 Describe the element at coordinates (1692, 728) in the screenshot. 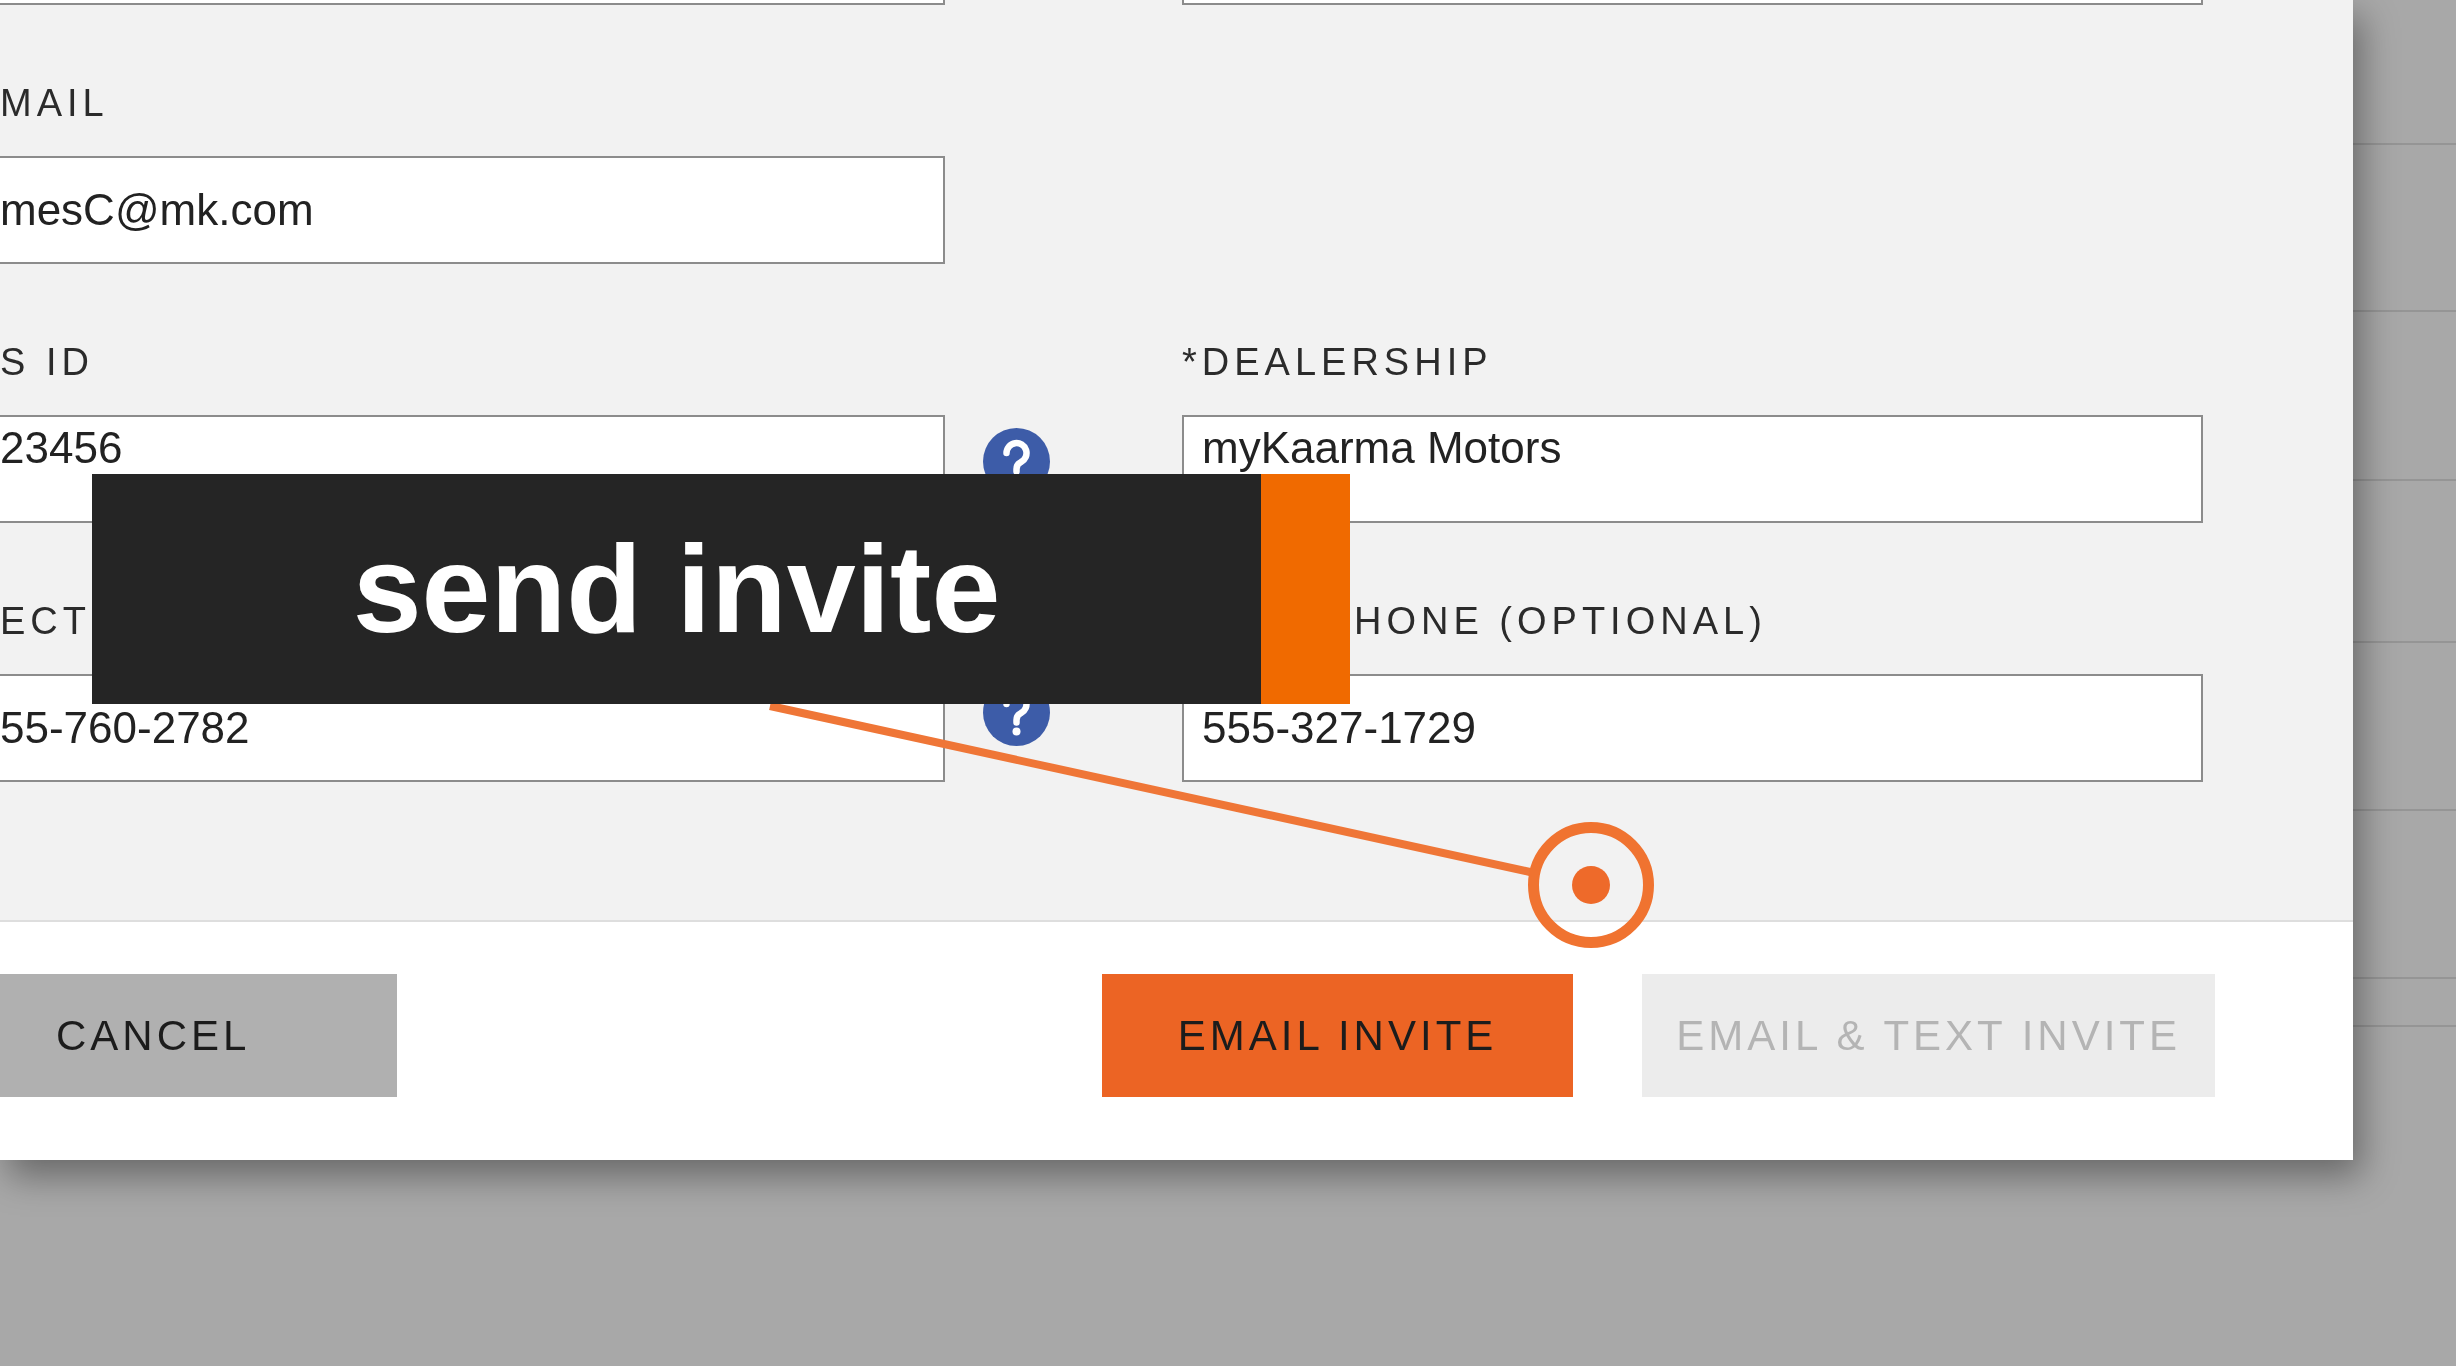

I see `input-field: 555-327-1729` at that location.